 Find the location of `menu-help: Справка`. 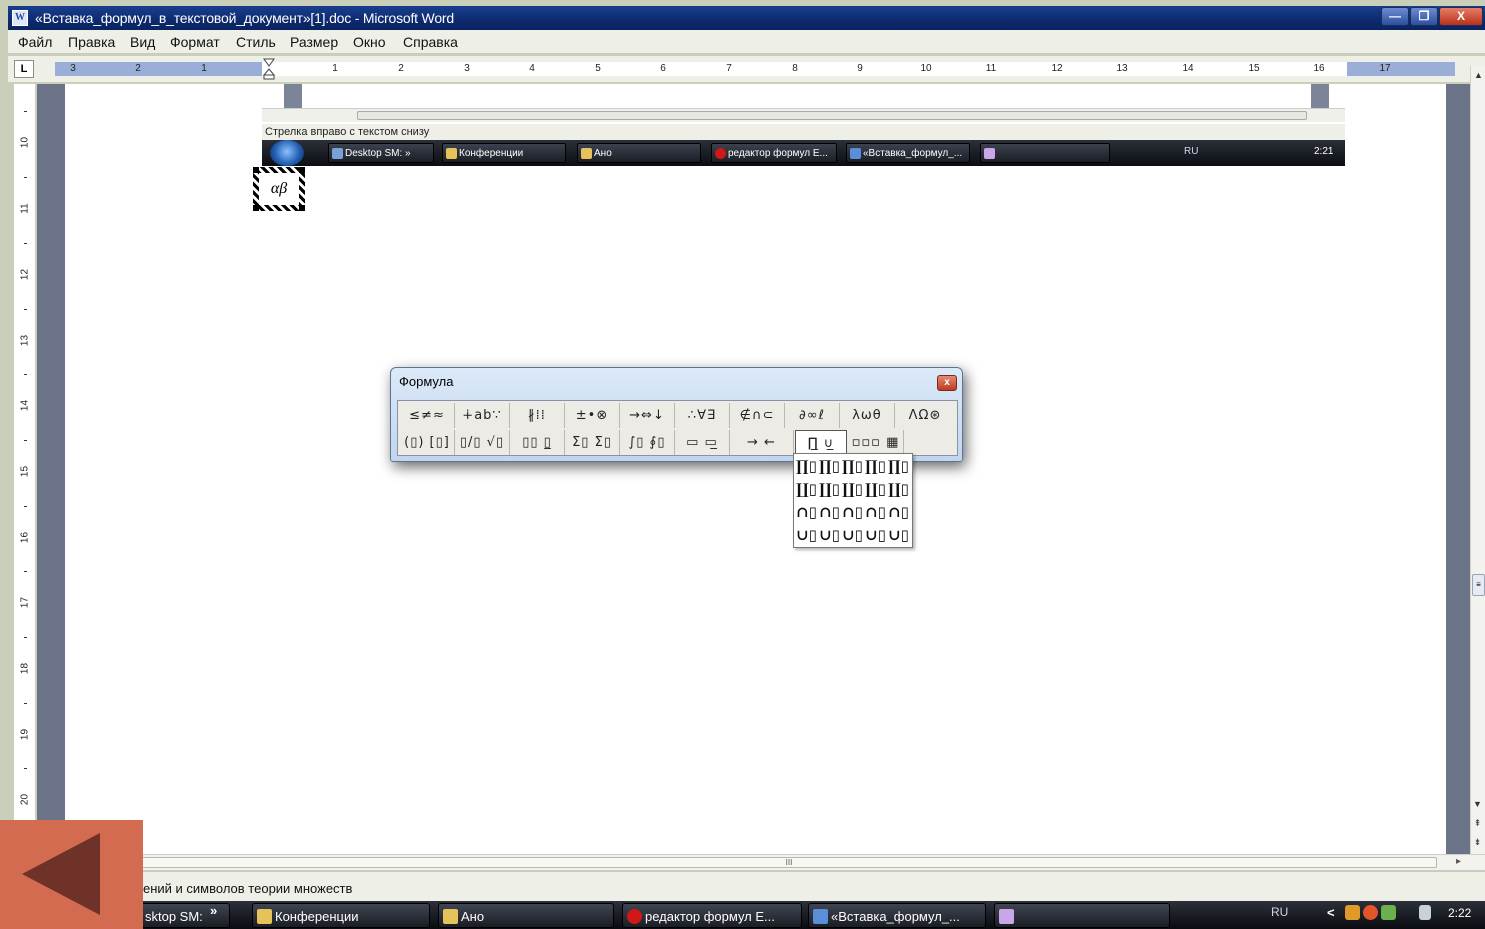

menu-help: Справка is located at coordinates (430, 42).